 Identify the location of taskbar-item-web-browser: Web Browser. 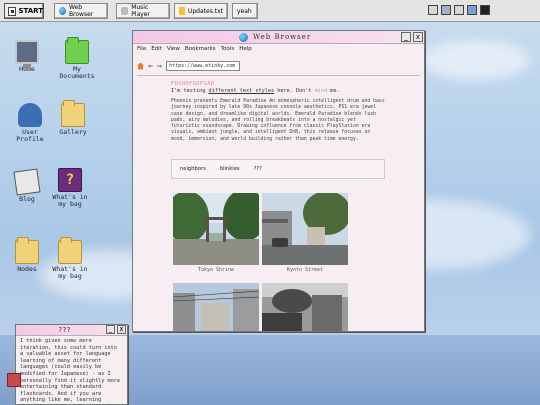
(81, 11).